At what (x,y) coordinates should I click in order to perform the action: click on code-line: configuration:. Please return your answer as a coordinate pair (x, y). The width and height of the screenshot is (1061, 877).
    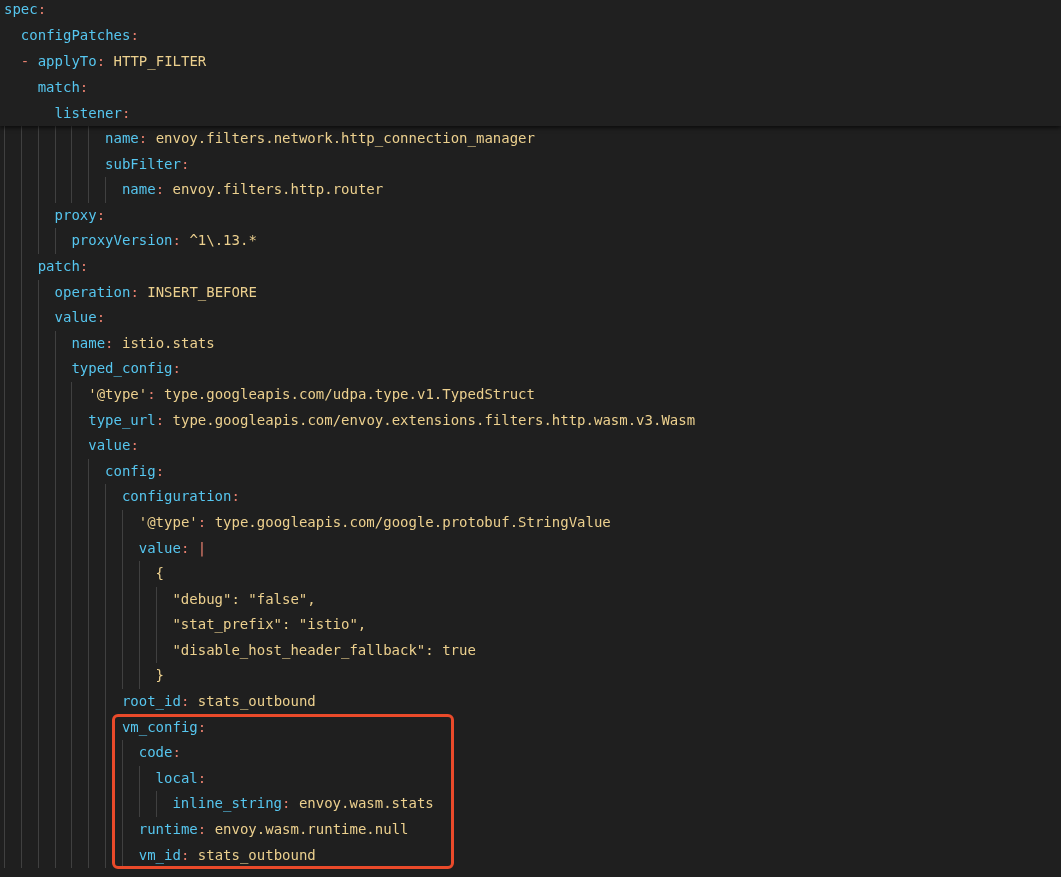
    Looking at the image, I should click on (180, 497).